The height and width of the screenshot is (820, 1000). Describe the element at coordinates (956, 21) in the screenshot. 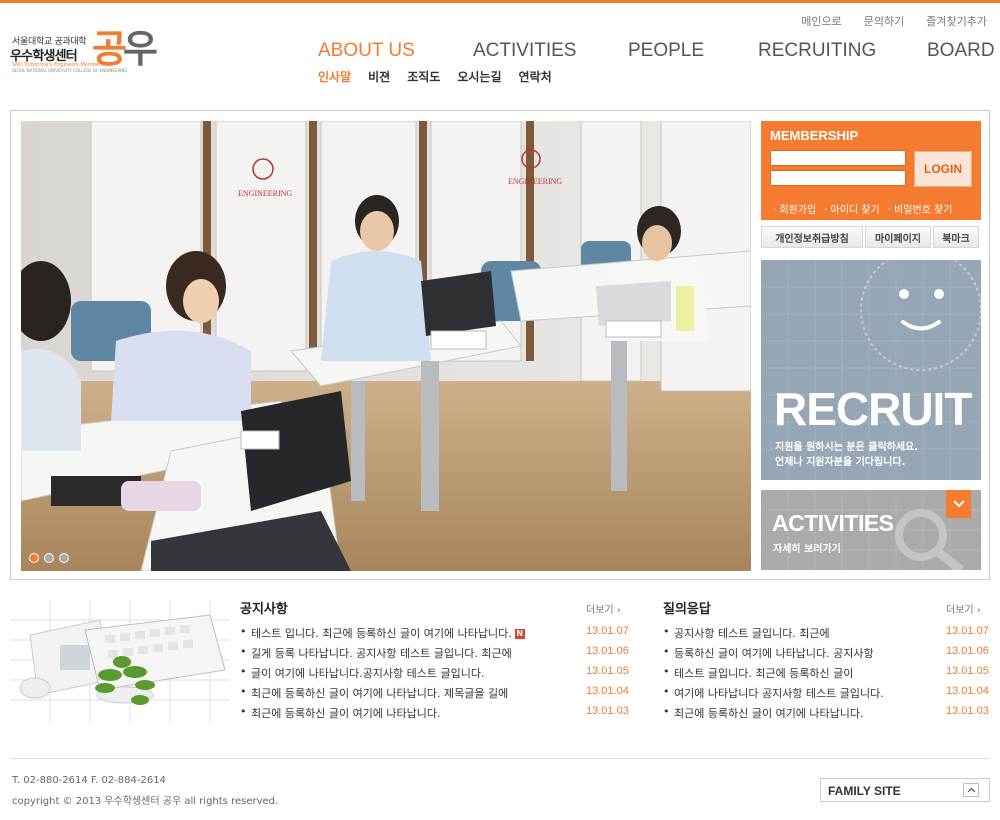

I see `util-link-bookmark: 즐겨찾기추가` at that location.